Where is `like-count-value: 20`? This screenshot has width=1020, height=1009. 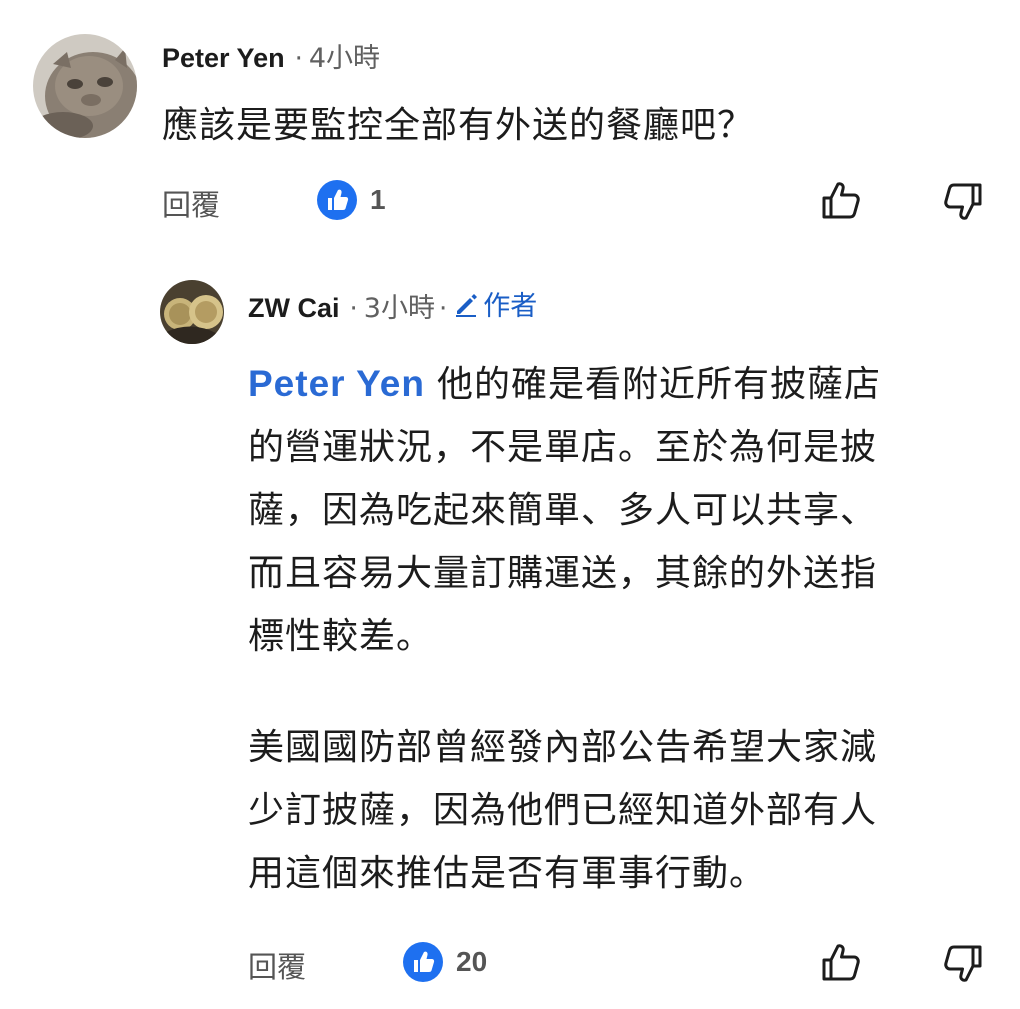
like-count-value: 20 is located at coordinates (472, 961).